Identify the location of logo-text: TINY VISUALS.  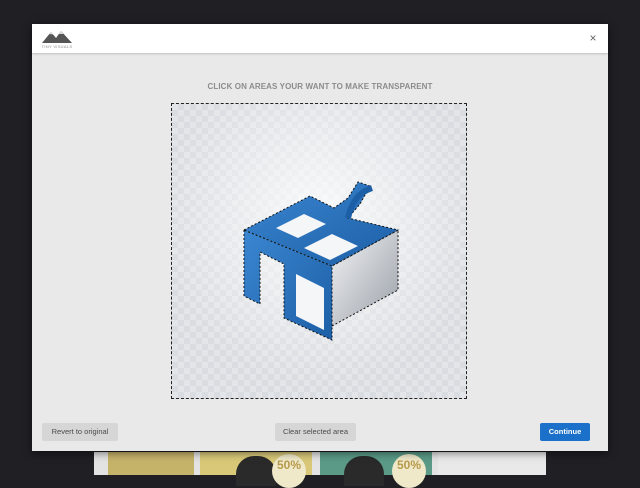
(57, 46).